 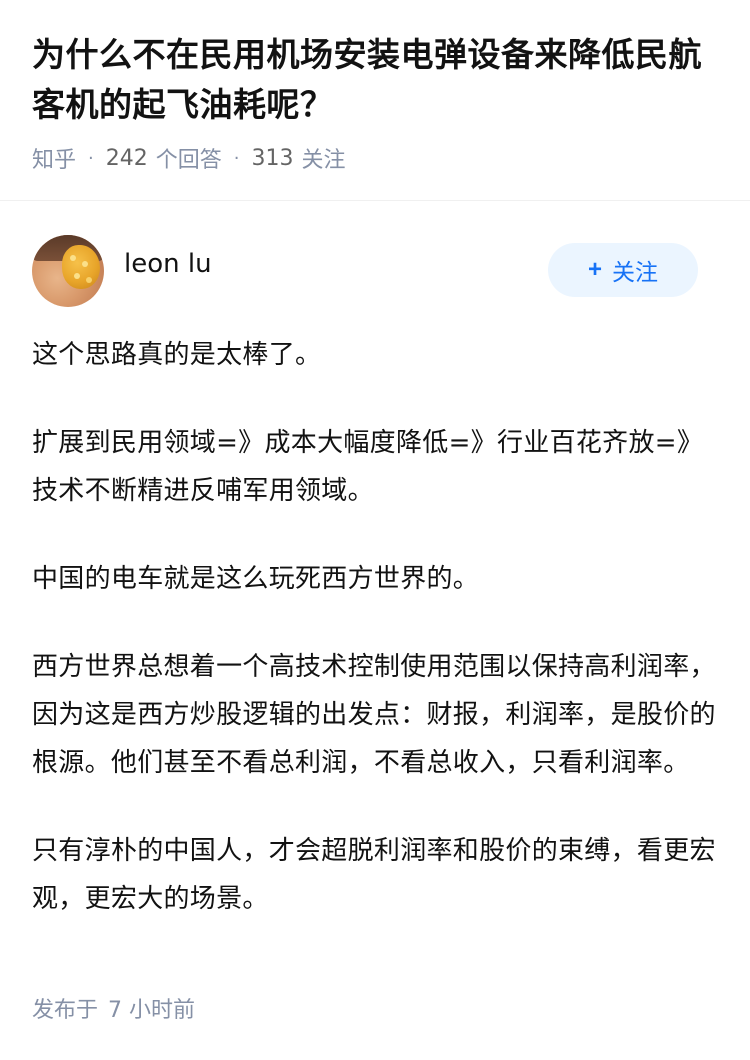 I want to click on answer-paragraph: 扩展到民用领域=》成本大幅度降低=》行业百花齐放=》技术不断精进反哺军用领域。, so click(x=368, y=467).